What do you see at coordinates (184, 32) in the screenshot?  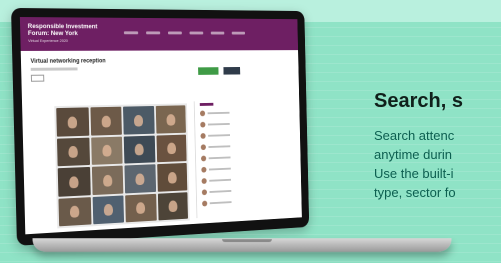 I see `app-nav` at bounding box center [184, 32].